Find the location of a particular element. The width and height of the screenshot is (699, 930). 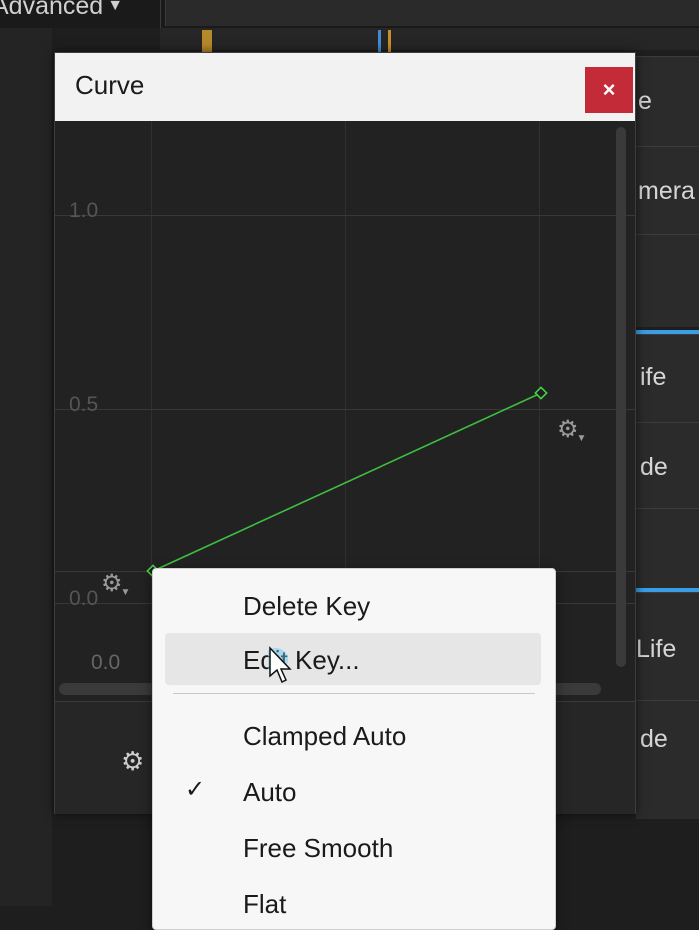

right-panel-label: mera is located at coordinates (666, 191).